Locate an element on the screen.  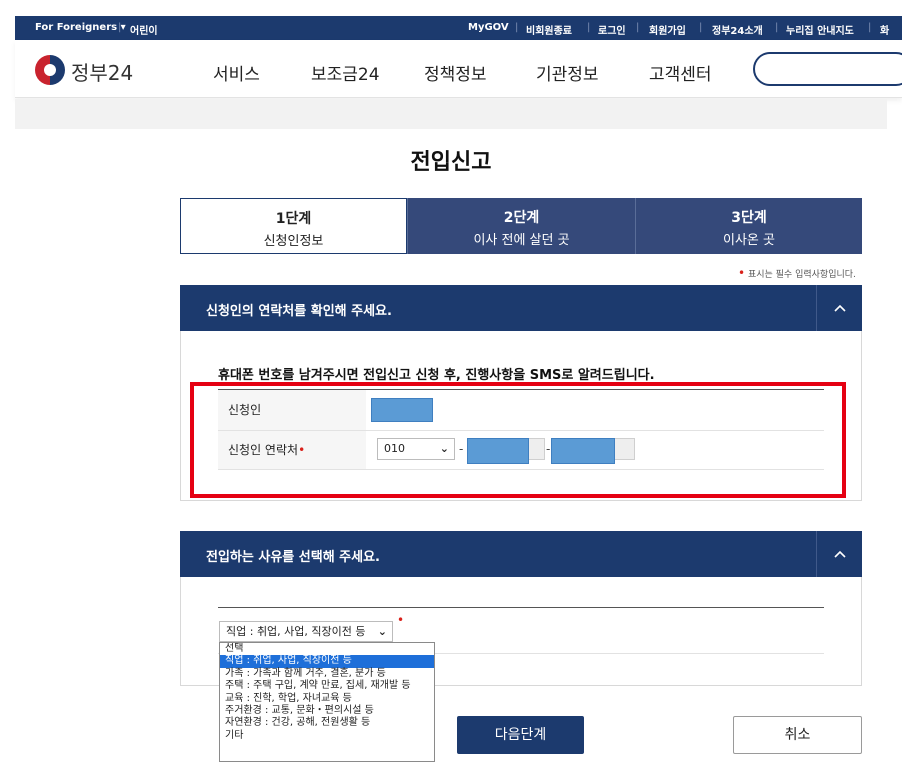
required-note: • 표시는 필수 입력사항입니다. is located at coordinates (797, 273).